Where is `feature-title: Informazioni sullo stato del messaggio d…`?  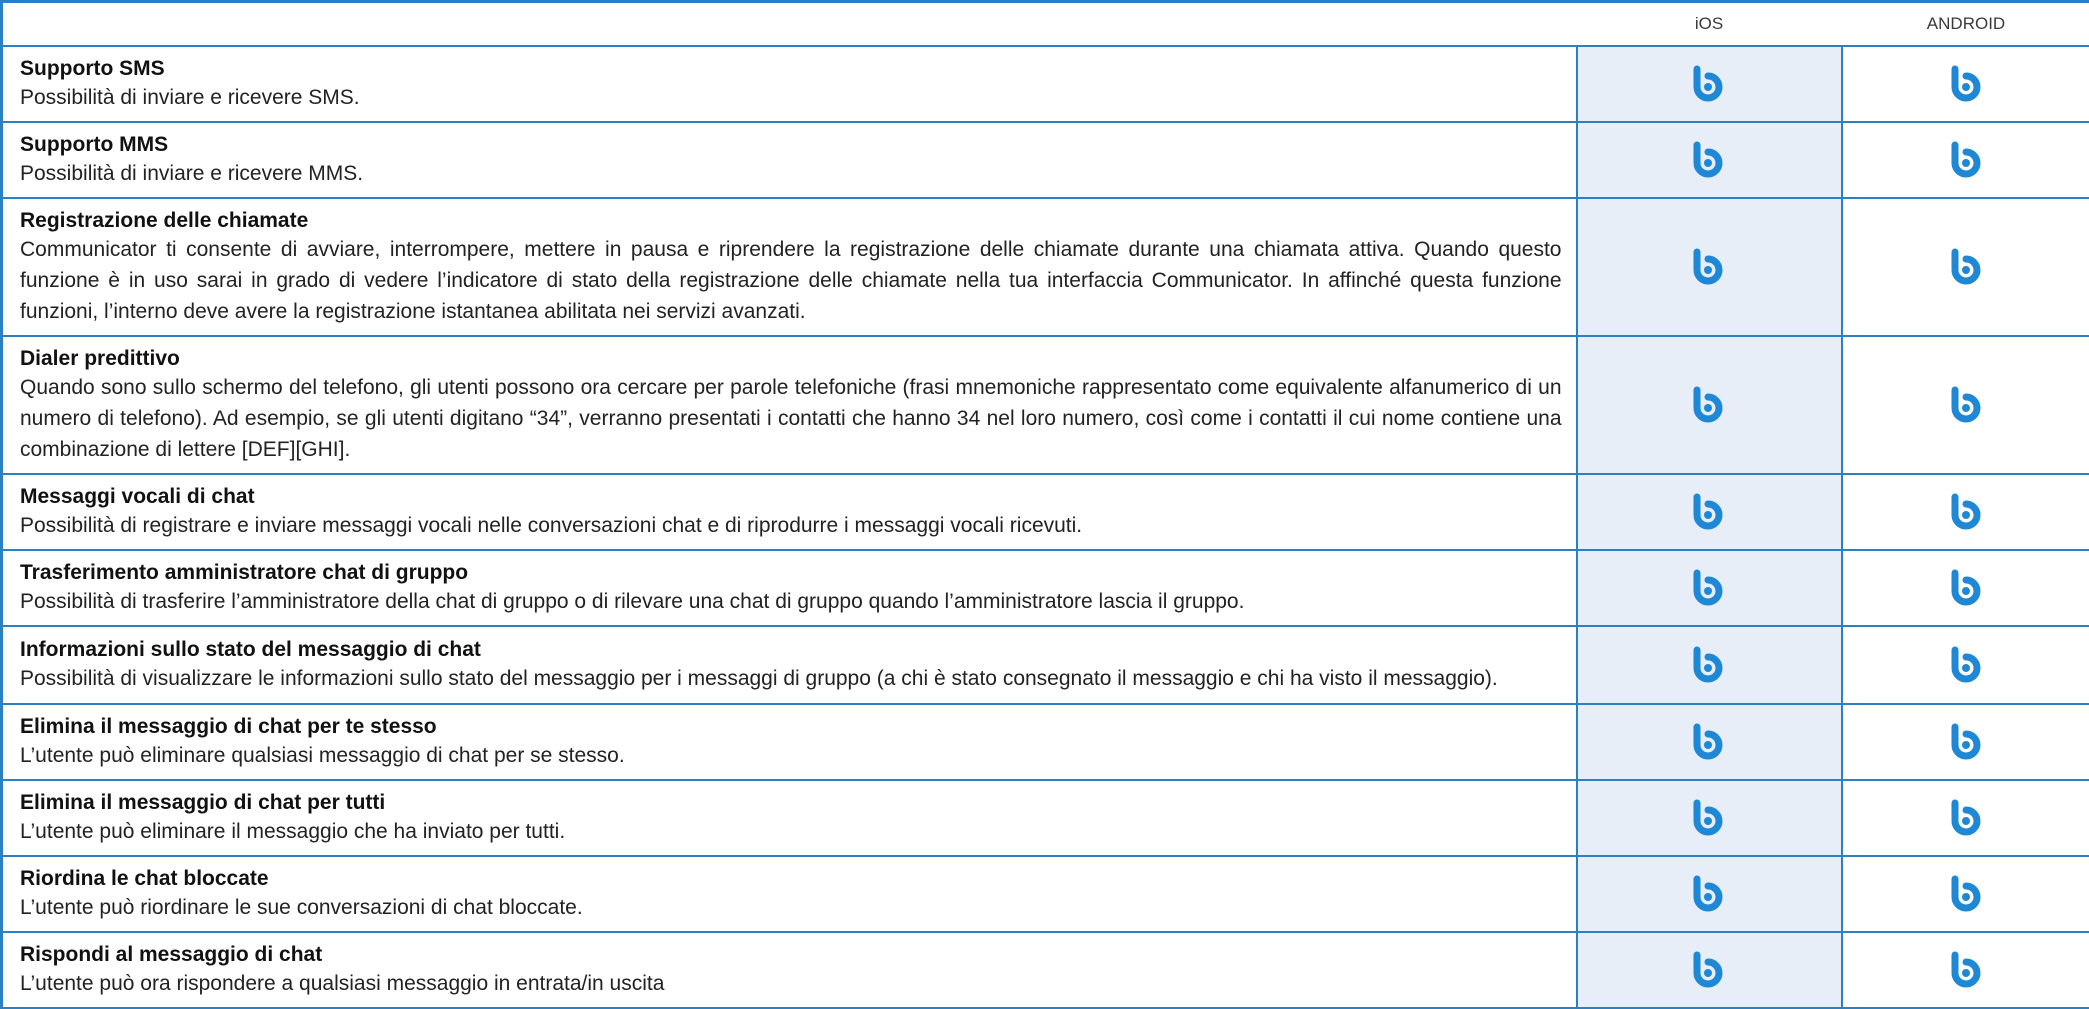
feature-title: Informazioni sullo stato del messaggio d… is located at coordinates (791, 649).